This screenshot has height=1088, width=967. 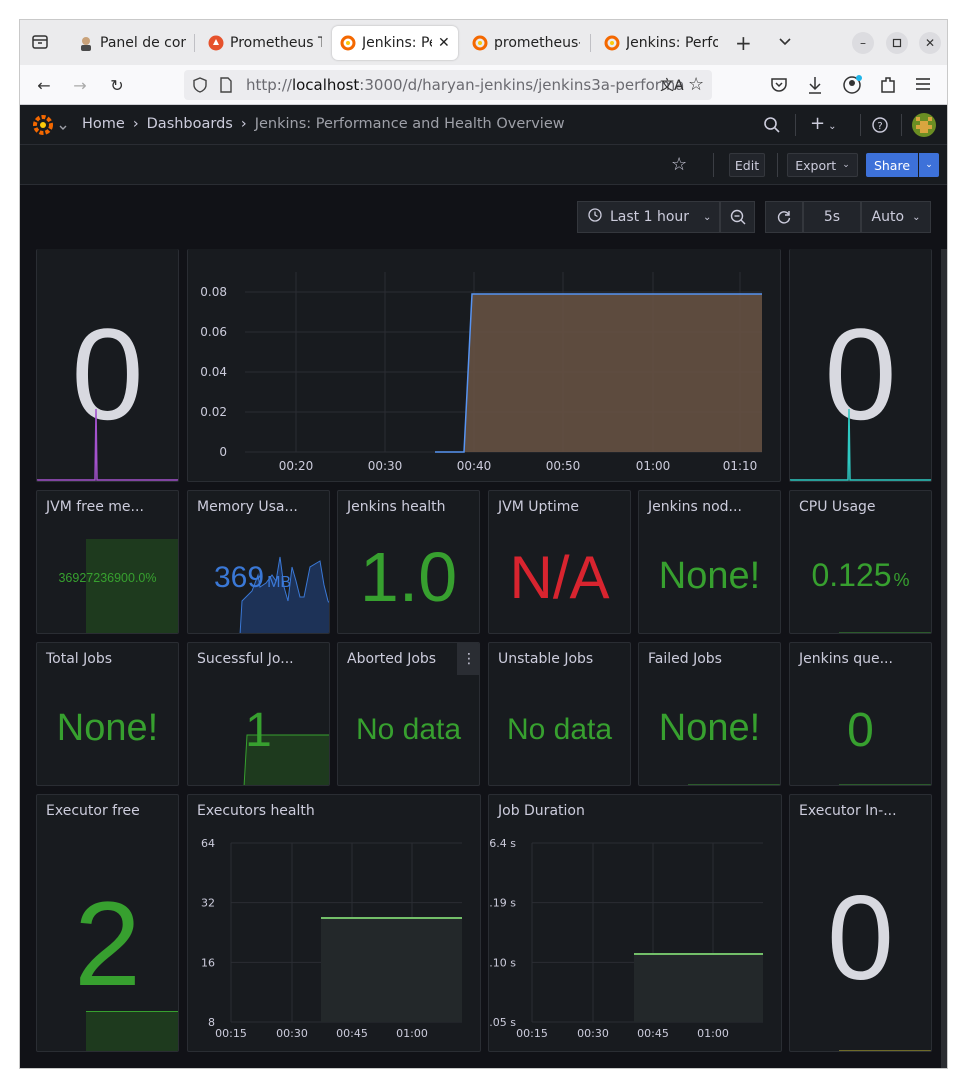 What do you see at coordinates (265, 43) in the screenshot?
I see `browser-tab: Prometheus T` at bounding box center [265, 43].